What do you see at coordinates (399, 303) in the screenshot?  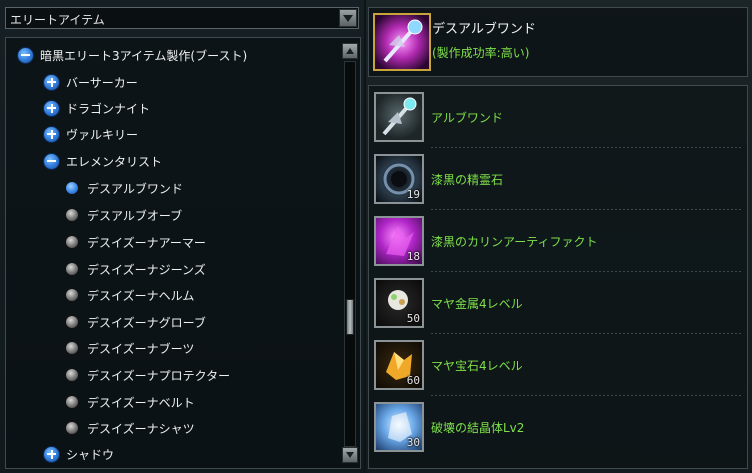 I see `metal-icon: 50` at bounding box center [399, 303].